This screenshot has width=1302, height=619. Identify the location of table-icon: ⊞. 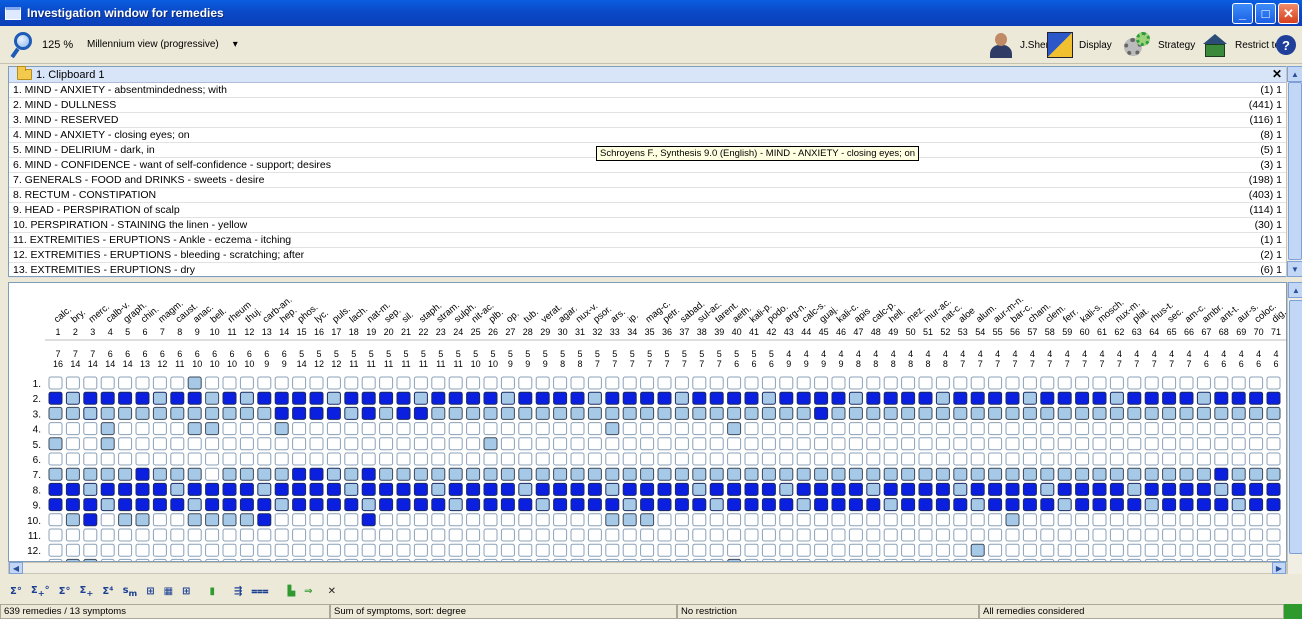
(186, 591).